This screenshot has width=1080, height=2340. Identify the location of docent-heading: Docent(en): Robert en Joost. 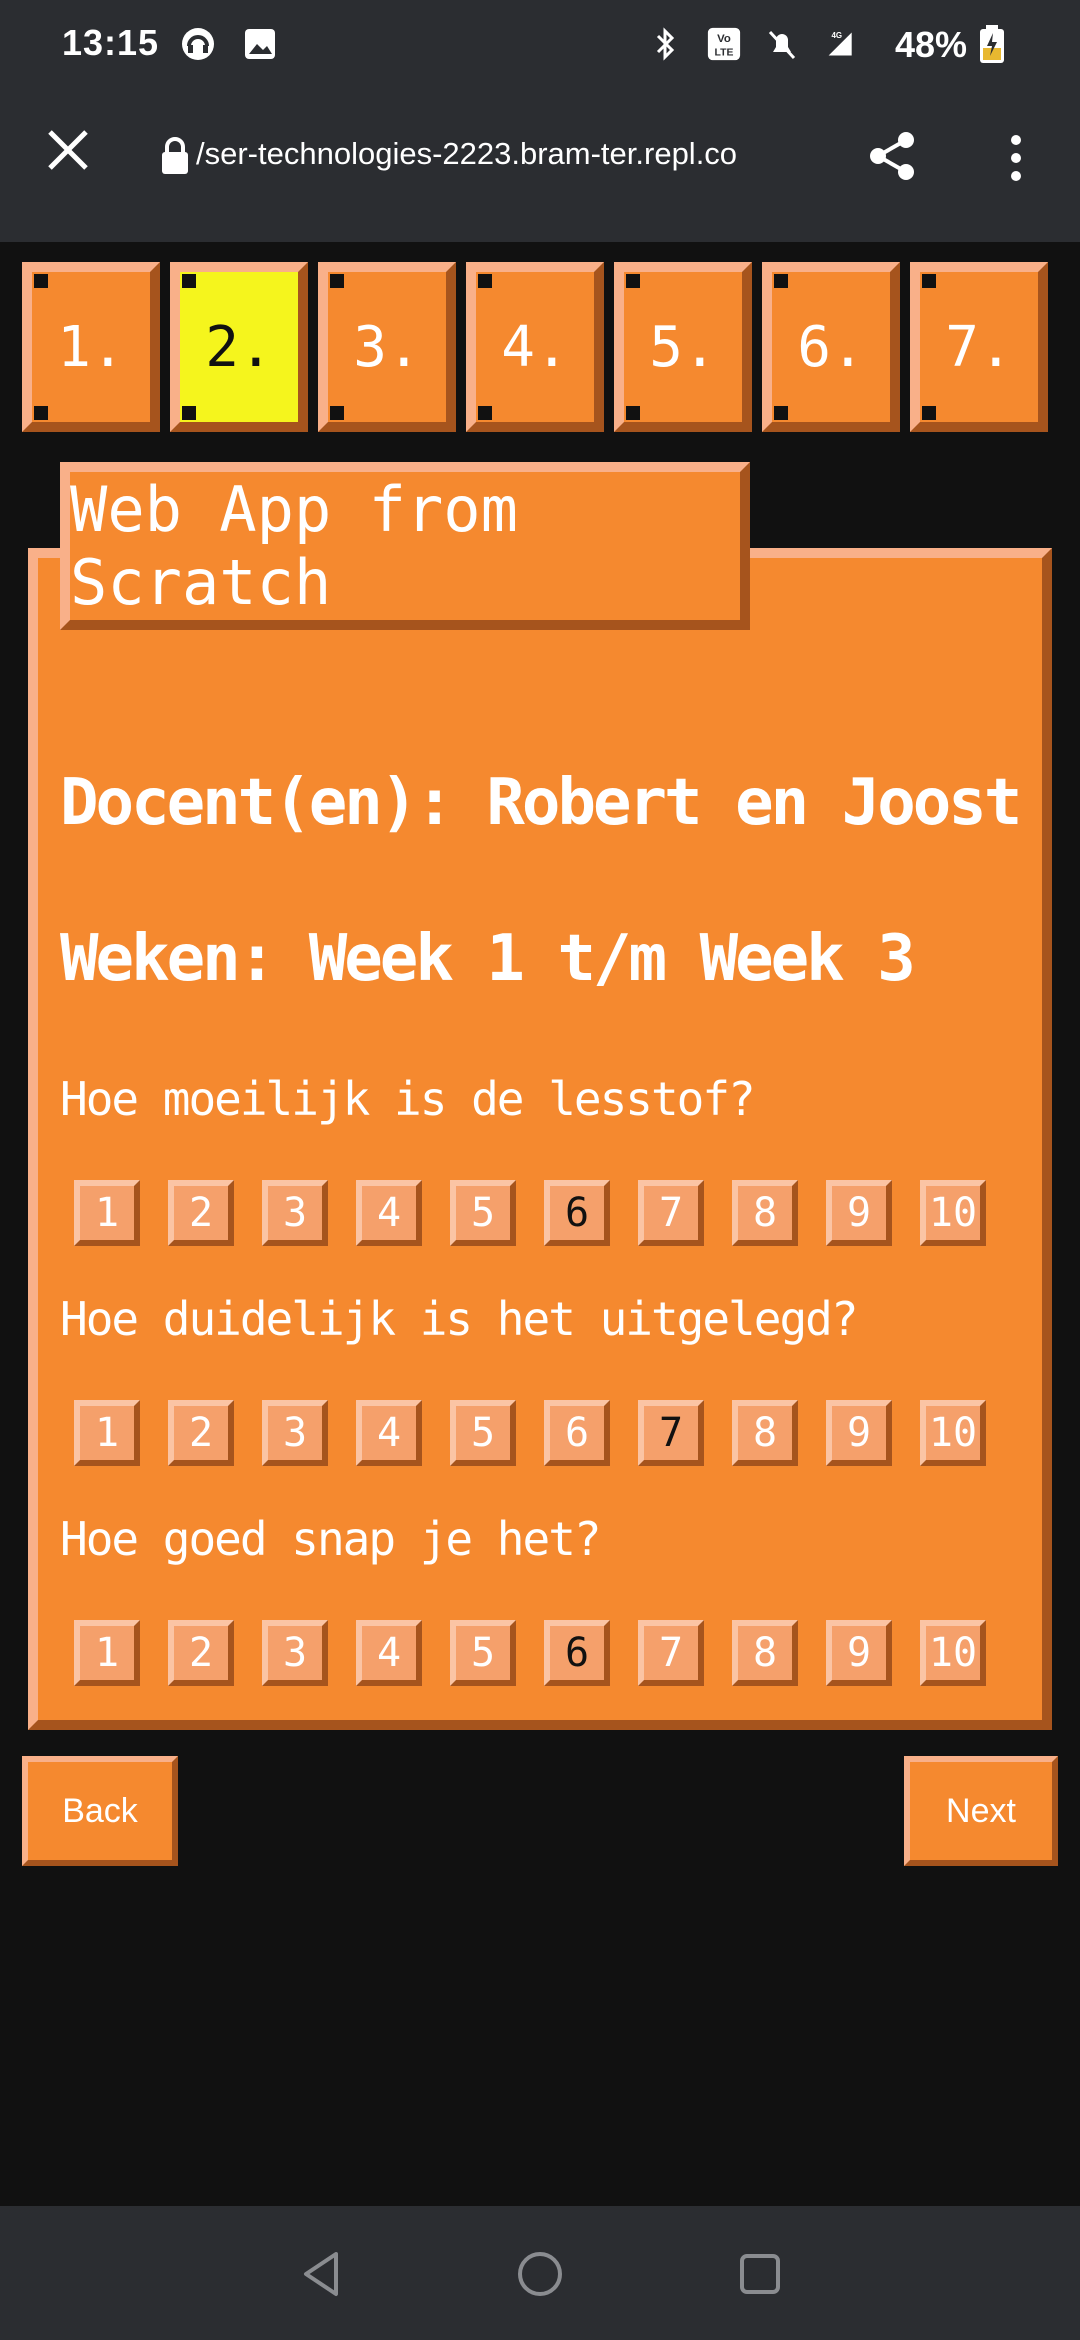
(541, 803).